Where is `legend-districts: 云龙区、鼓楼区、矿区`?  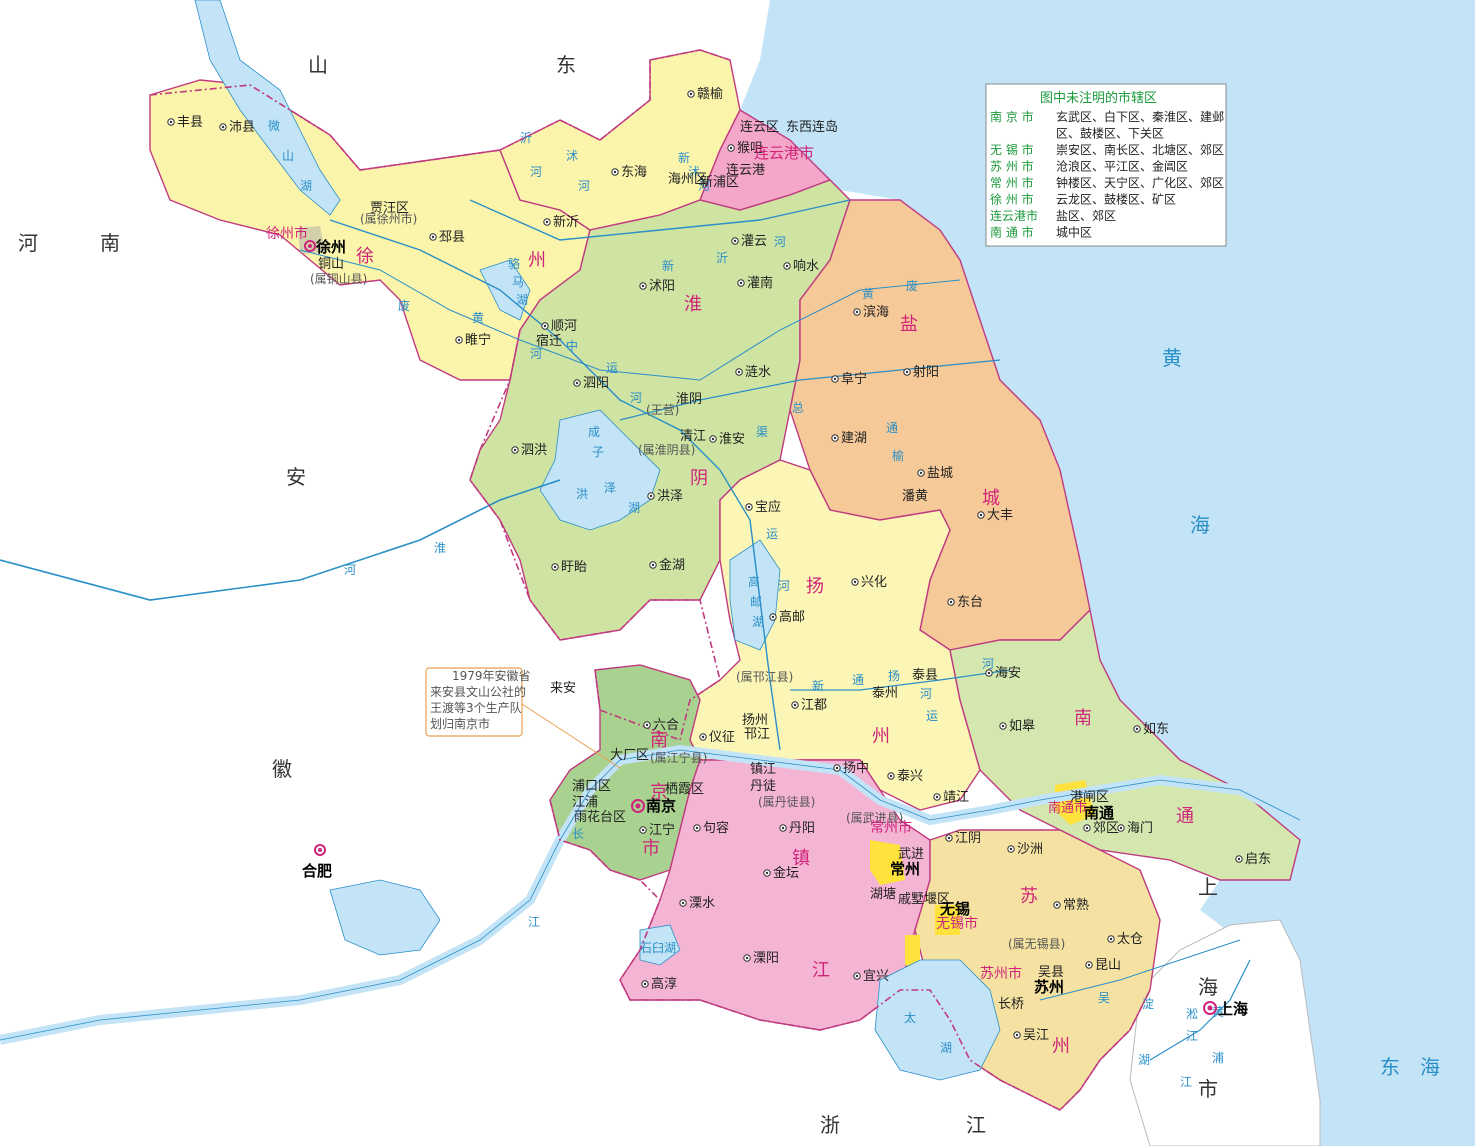
legend-districts: 云龙区、鼓楼区、矿区 is located at coordinates (1116, 199).